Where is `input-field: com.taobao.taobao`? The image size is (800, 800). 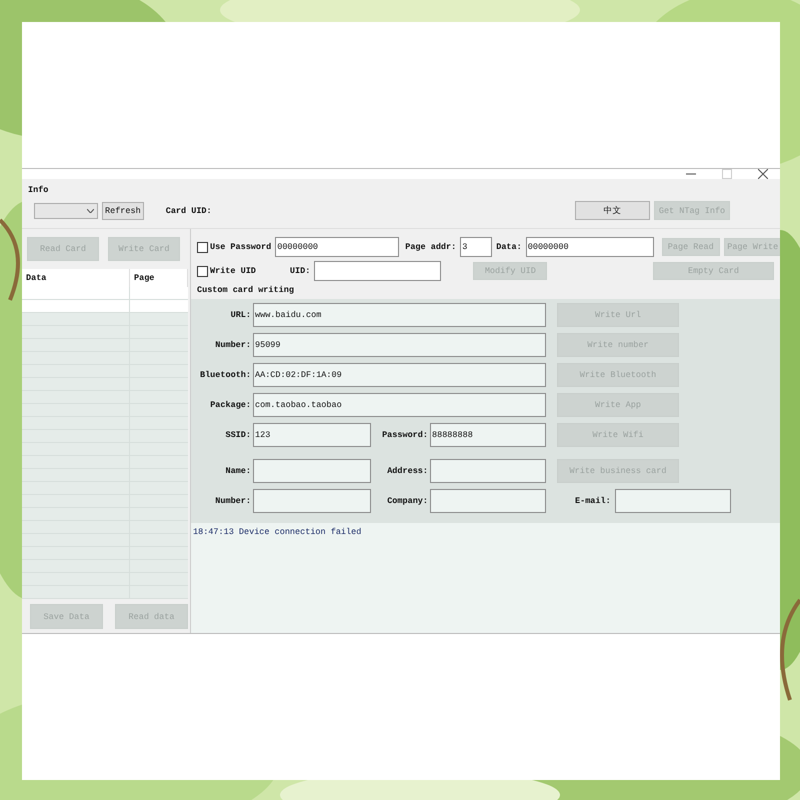 input-field: com.taobao.taobao is located at coordinates (399, 405).